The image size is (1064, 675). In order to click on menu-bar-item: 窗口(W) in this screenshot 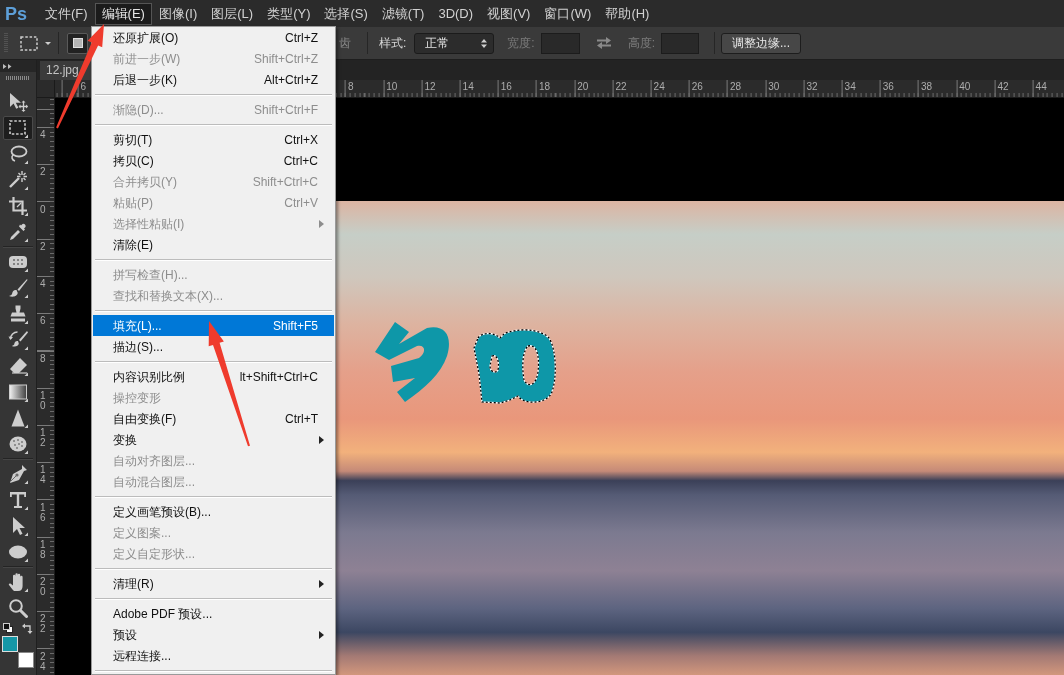, I will do `click(568, 13)`.